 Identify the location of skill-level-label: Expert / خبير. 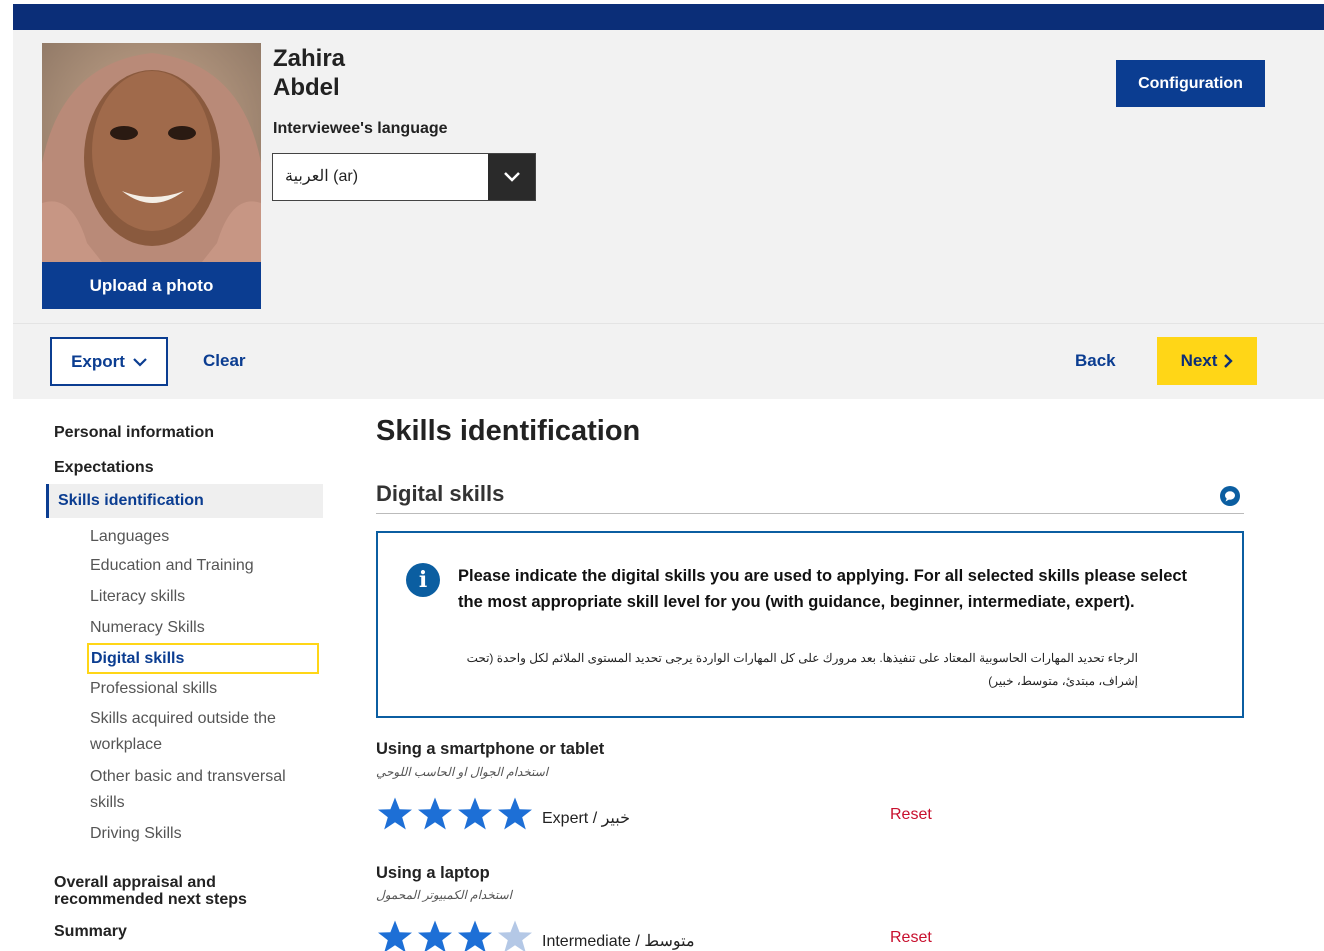
(586, 818).